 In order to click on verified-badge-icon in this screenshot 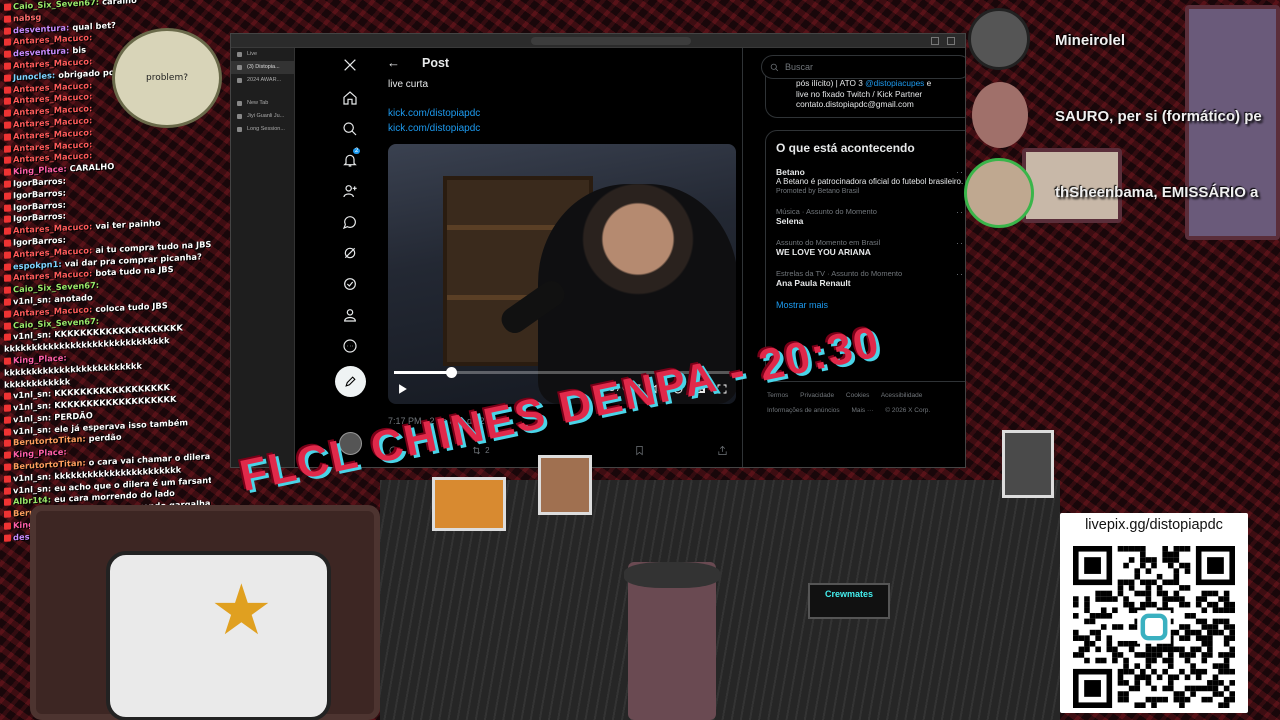, I will do `click(350, 284)`.